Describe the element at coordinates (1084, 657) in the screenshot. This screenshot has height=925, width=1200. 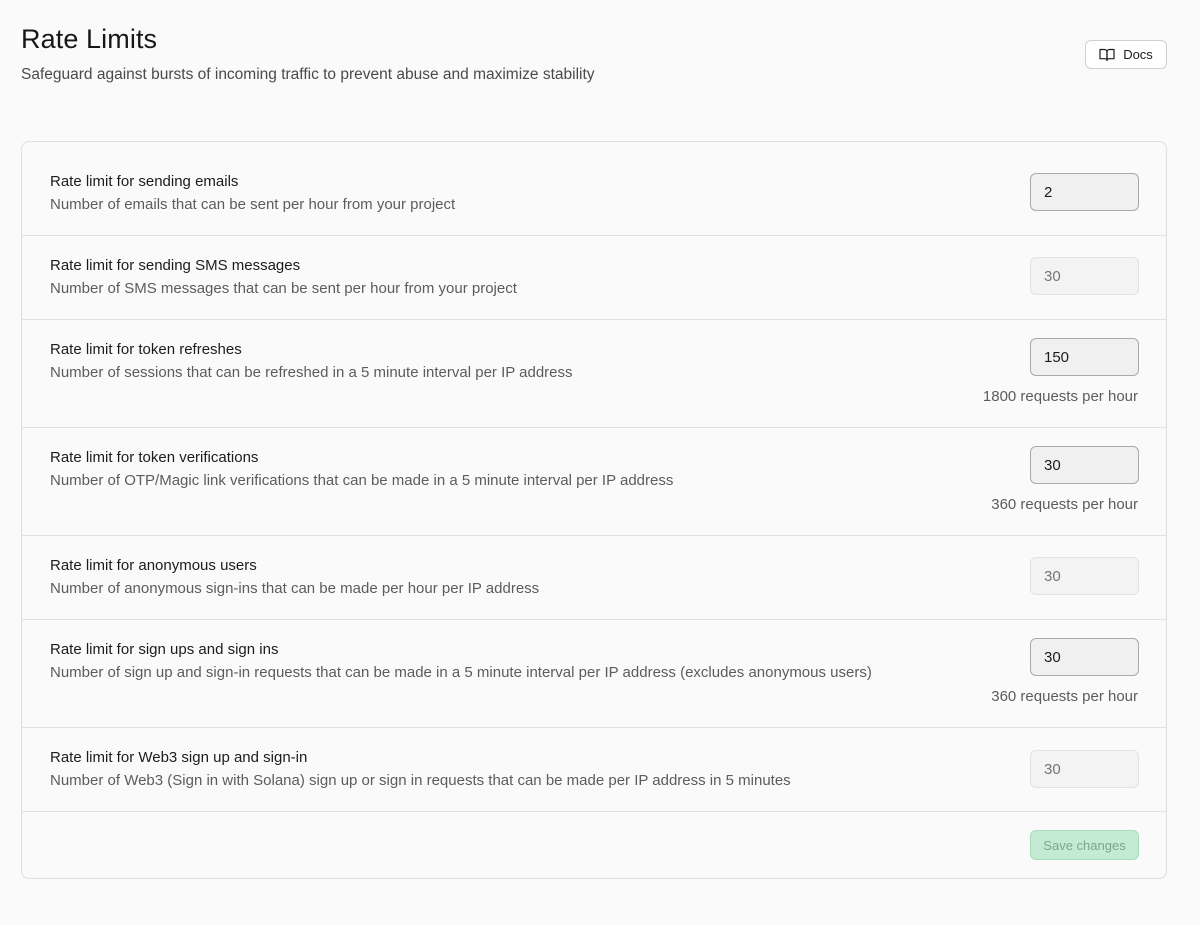
I see `sign-ups-rate-input` at that location.